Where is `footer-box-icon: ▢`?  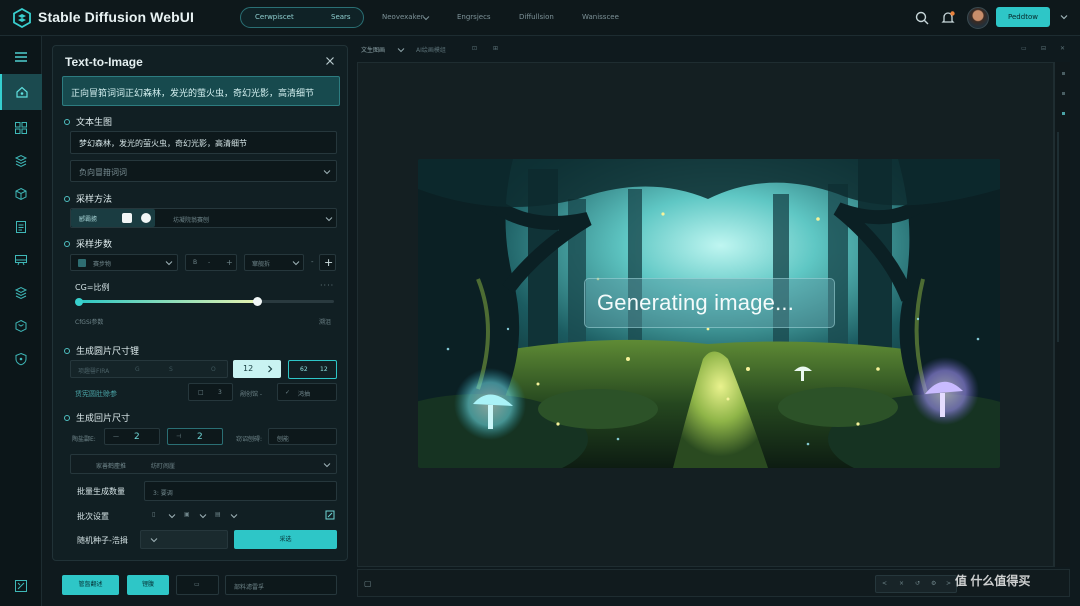
footer-box-icon: ▢ is located at coordinates (368, 583).